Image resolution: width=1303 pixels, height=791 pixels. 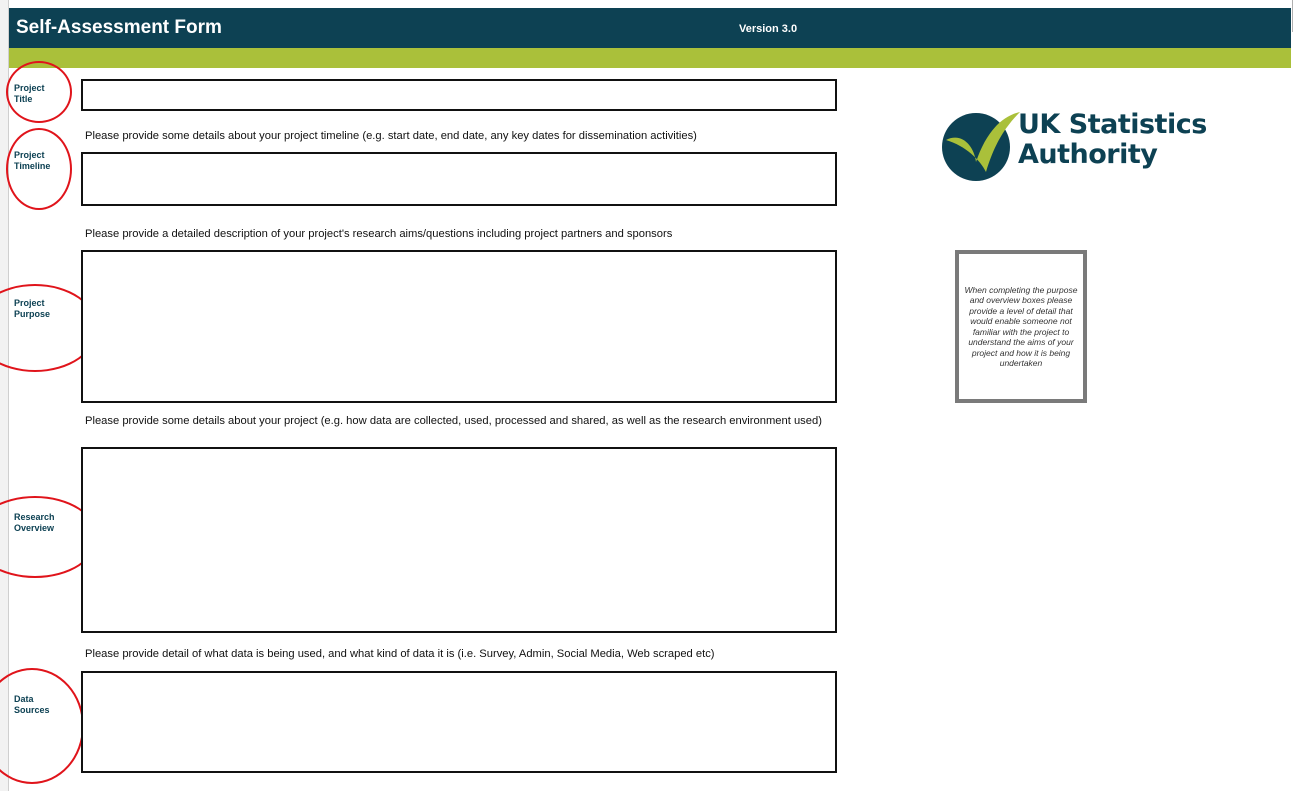 I want to click on project-title-field, so click(x=459, y=95).